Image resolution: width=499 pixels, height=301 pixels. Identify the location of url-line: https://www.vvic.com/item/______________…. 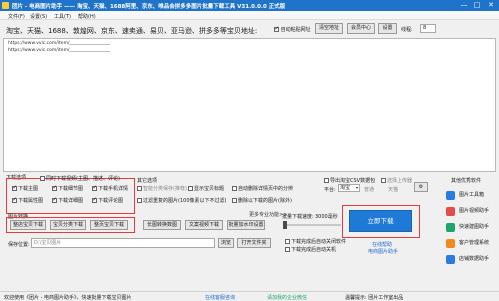
(59, 43).